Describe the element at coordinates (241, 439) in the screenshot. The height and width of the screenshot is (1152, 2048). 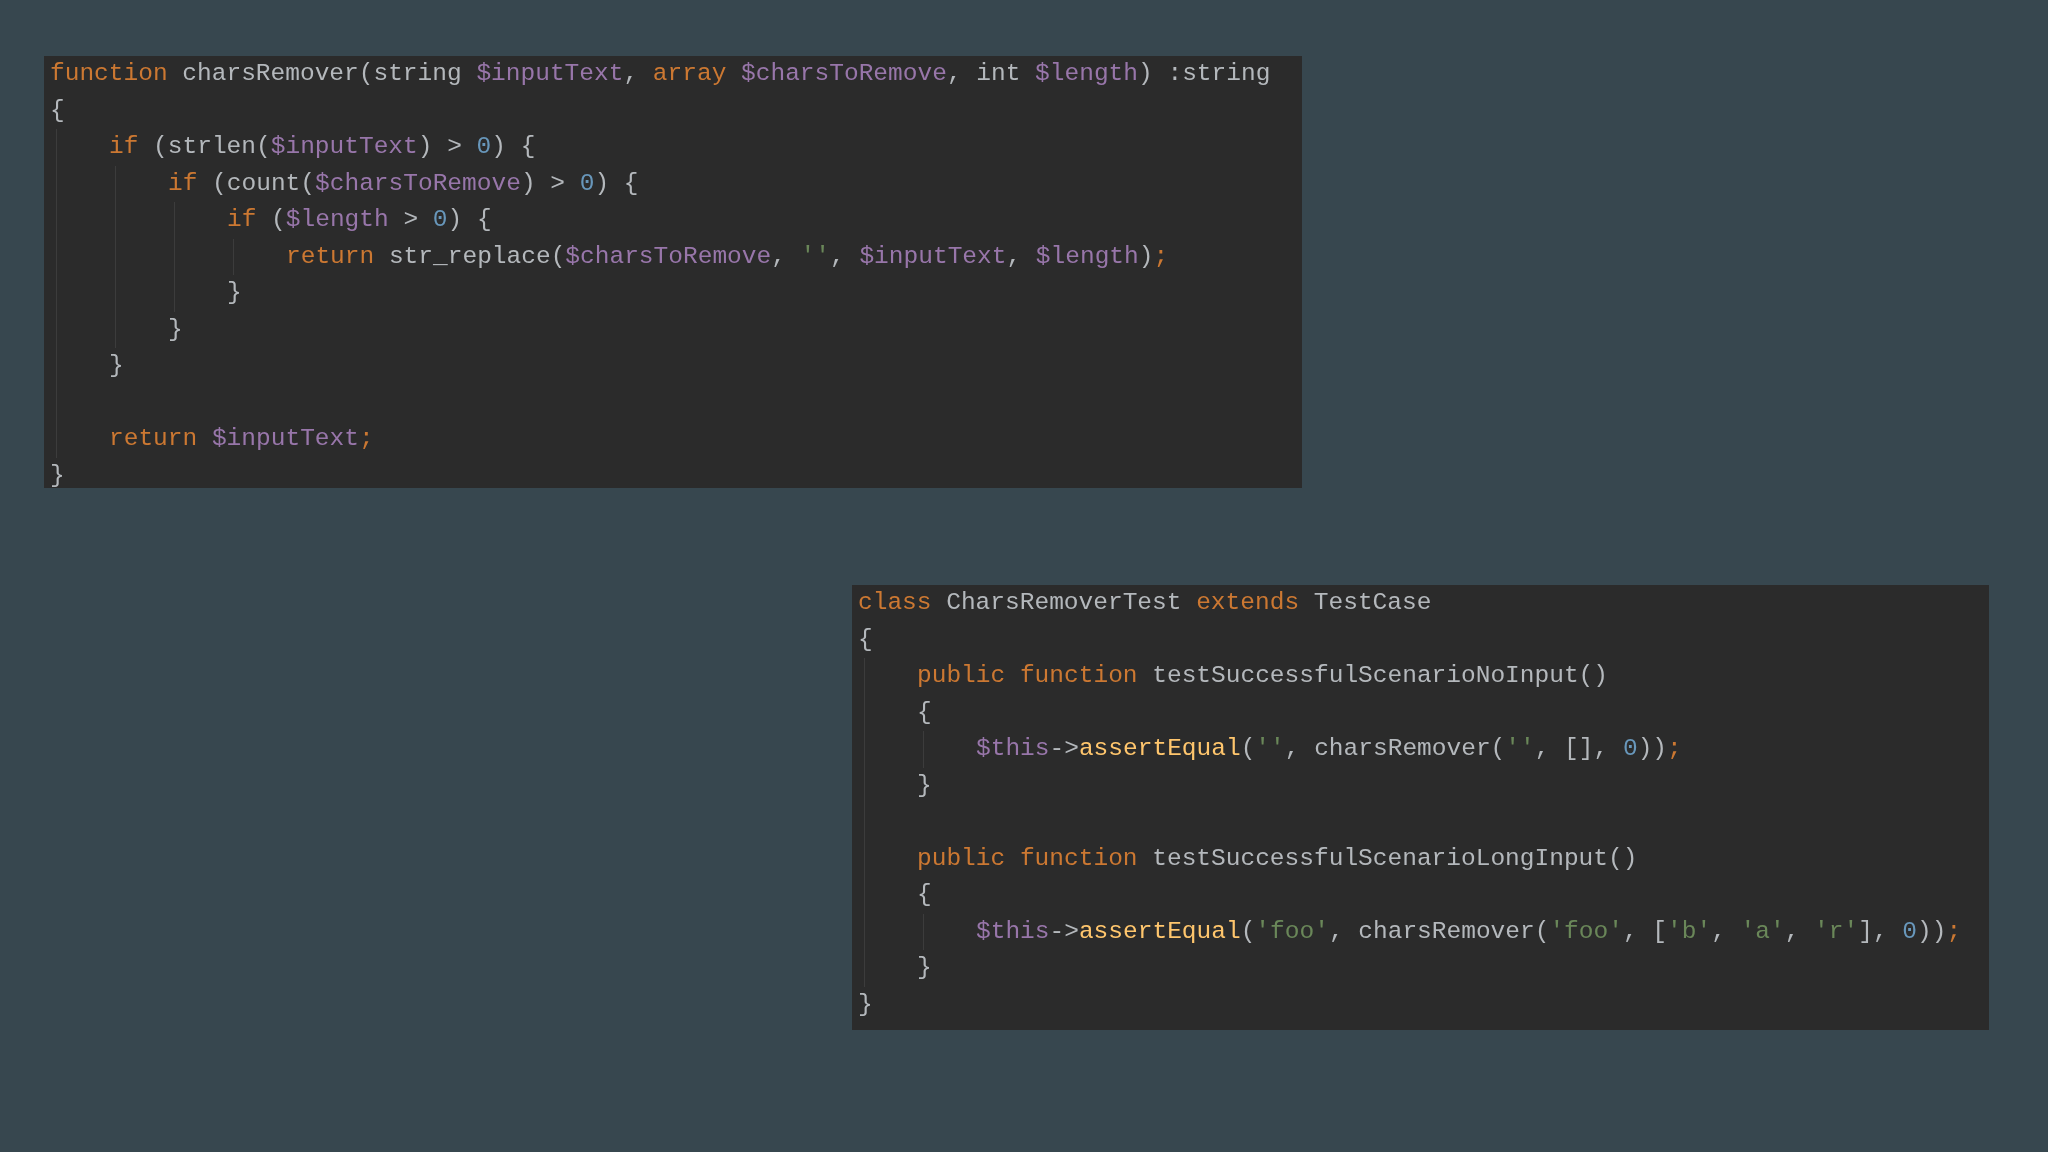
I see `code-line: return $inputText;` at that location.